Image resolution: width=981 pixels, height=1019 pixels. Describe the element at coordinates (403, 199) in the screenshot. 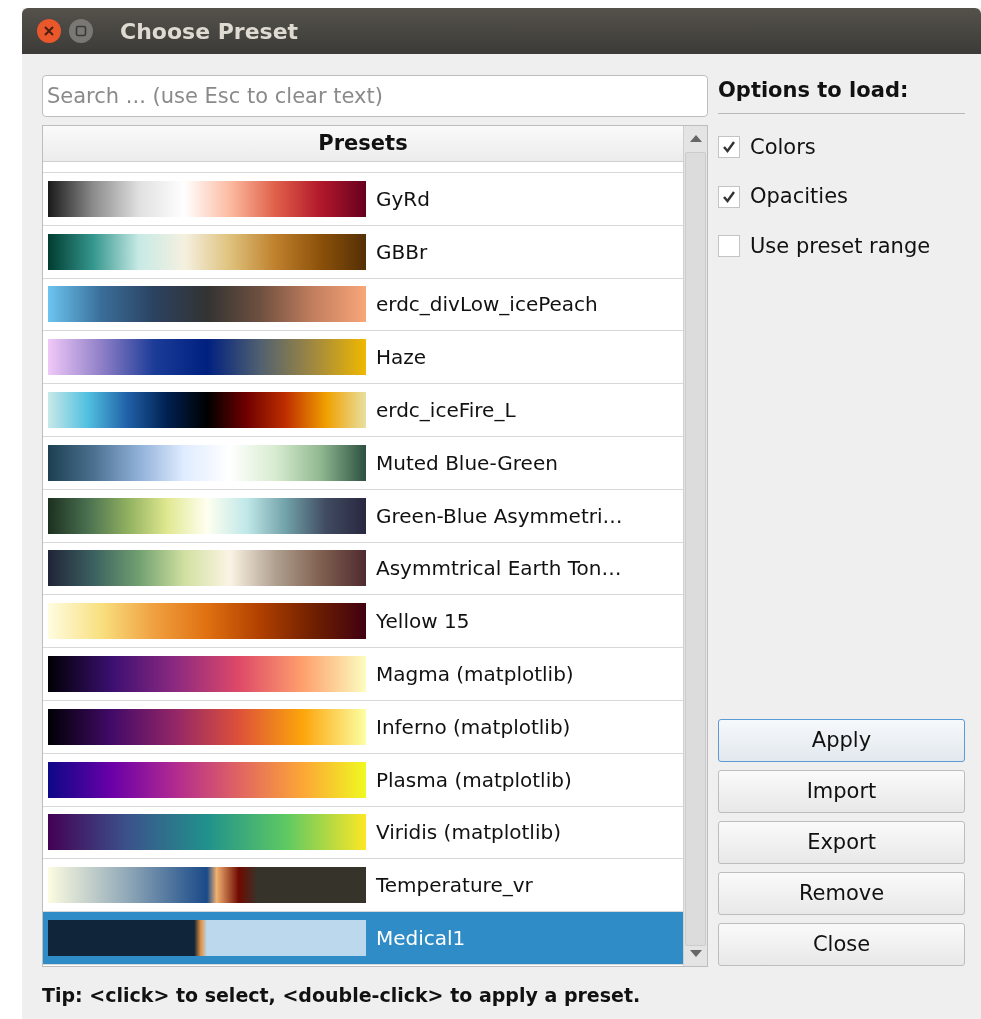

I see `preset-name: GyRd` at that location.